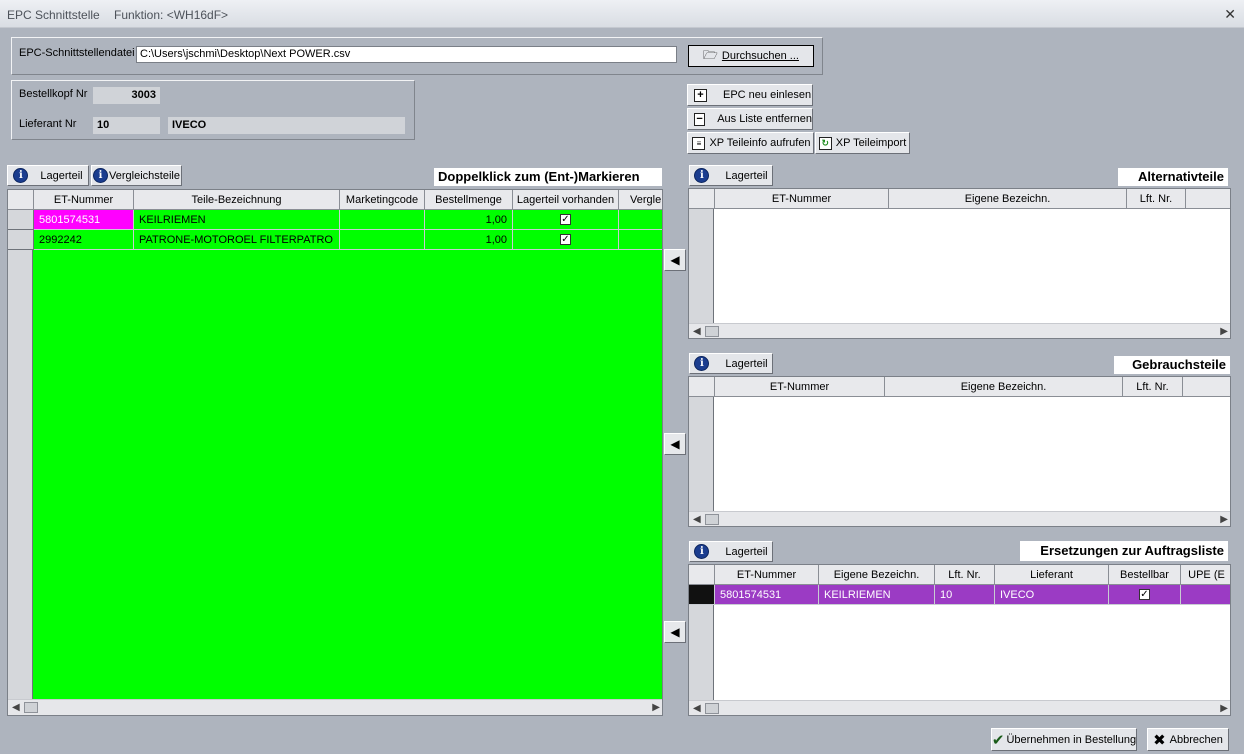 Image resolution: width=1244 pixels, height=754 pixels. Describe the element at coordinates (286, 125) in the screenshot. I see `lieferant-name-value: IVECO` at that location.